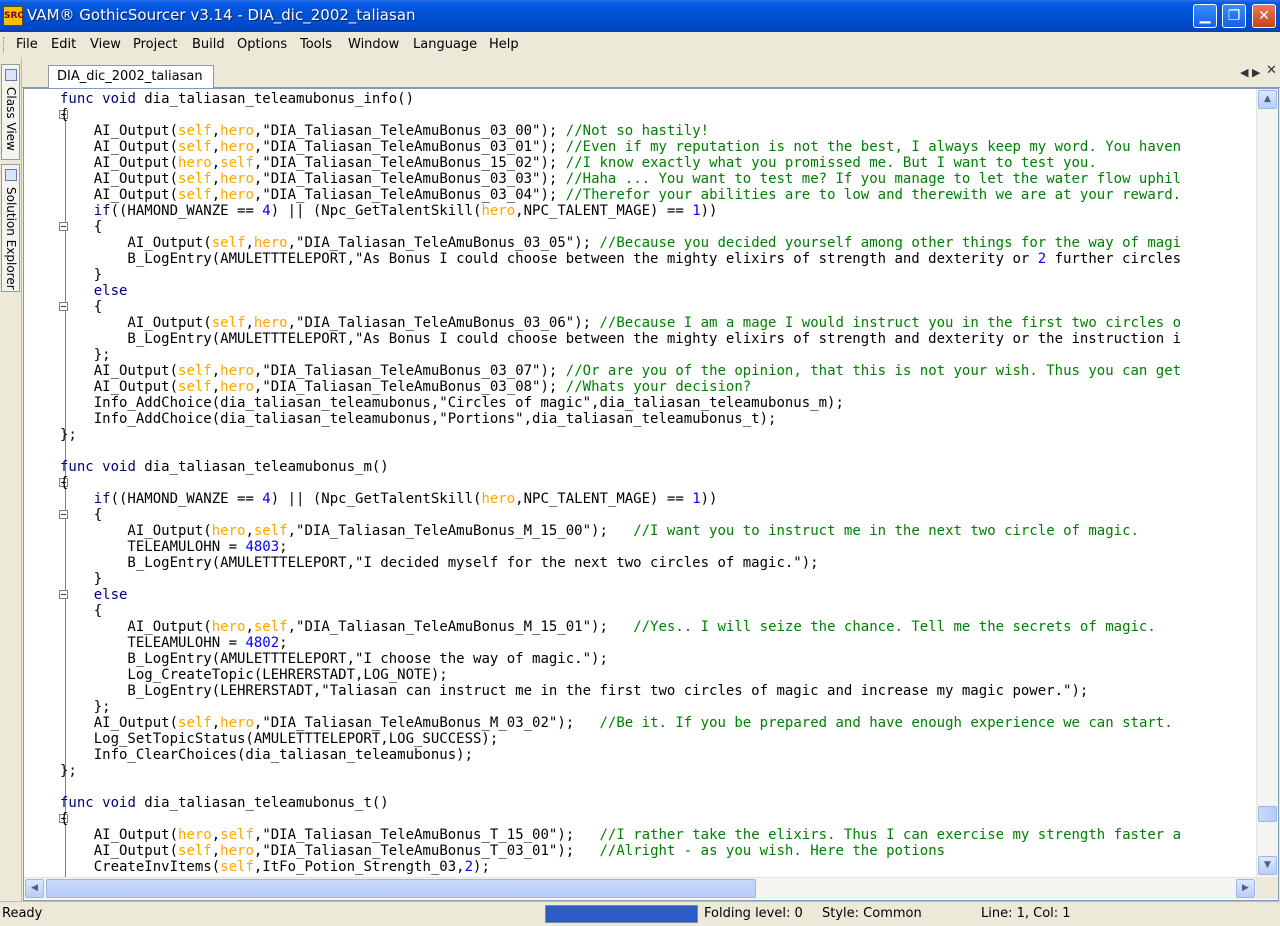 Image resolution: width=1280 pixels, height=926 pixels. What do you see at coordinates (1256, 72) in the screenshot?
I see `tab-next-icon: ▶` at bounding box center [1256, 72].